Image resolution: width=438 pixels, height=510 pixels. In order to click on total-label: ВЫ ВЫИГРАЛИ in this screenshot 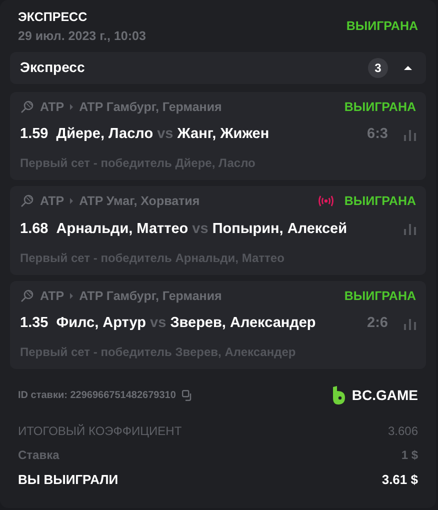, I will do `click(68, 480)`.